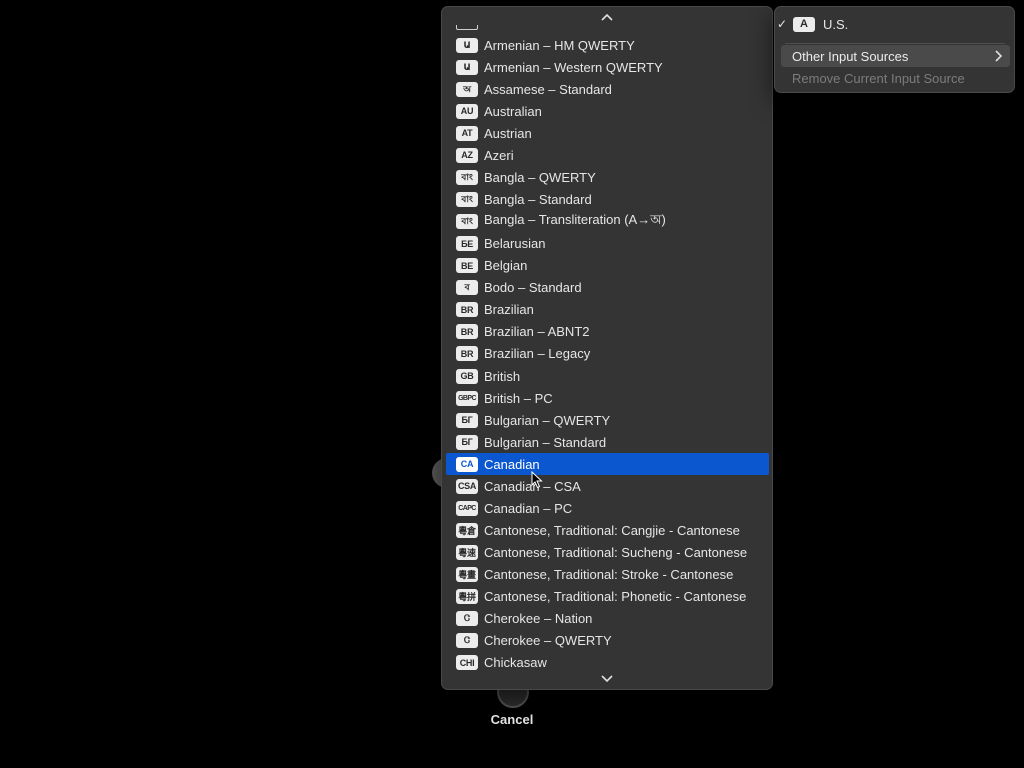  Describe the element at coordinates (607, 310) in the screenshot. I see `input-source-item: BR Brazilian` at that location.